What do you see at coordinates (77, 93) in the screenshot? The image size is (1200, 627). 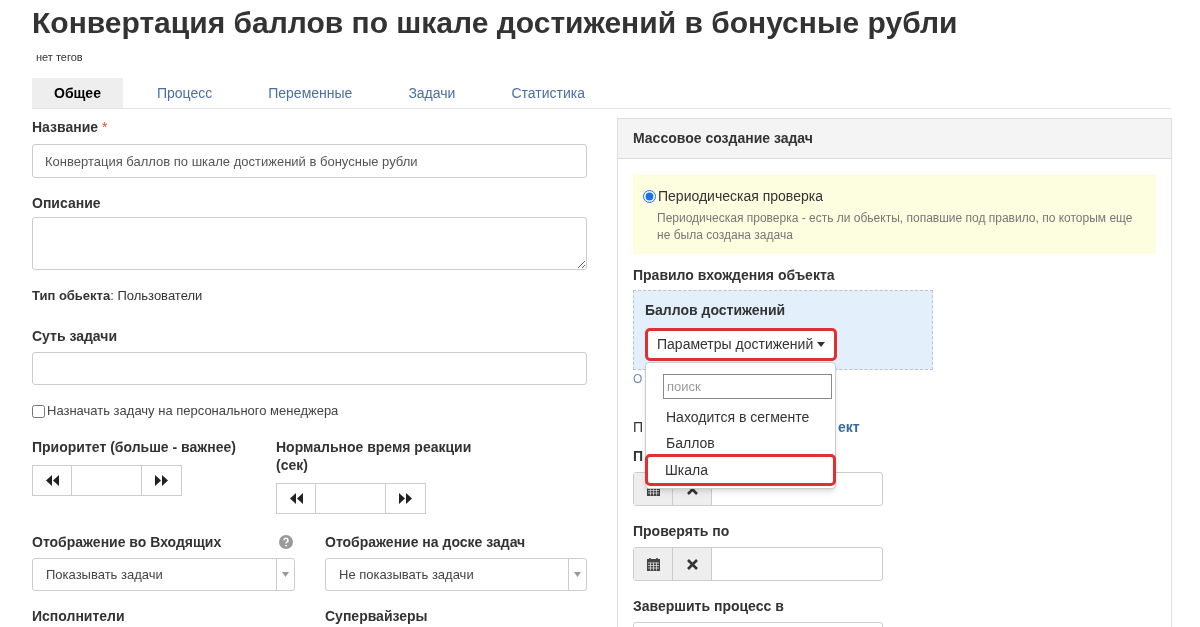 I see `tab: Общее` at bounding box center [77, 93].